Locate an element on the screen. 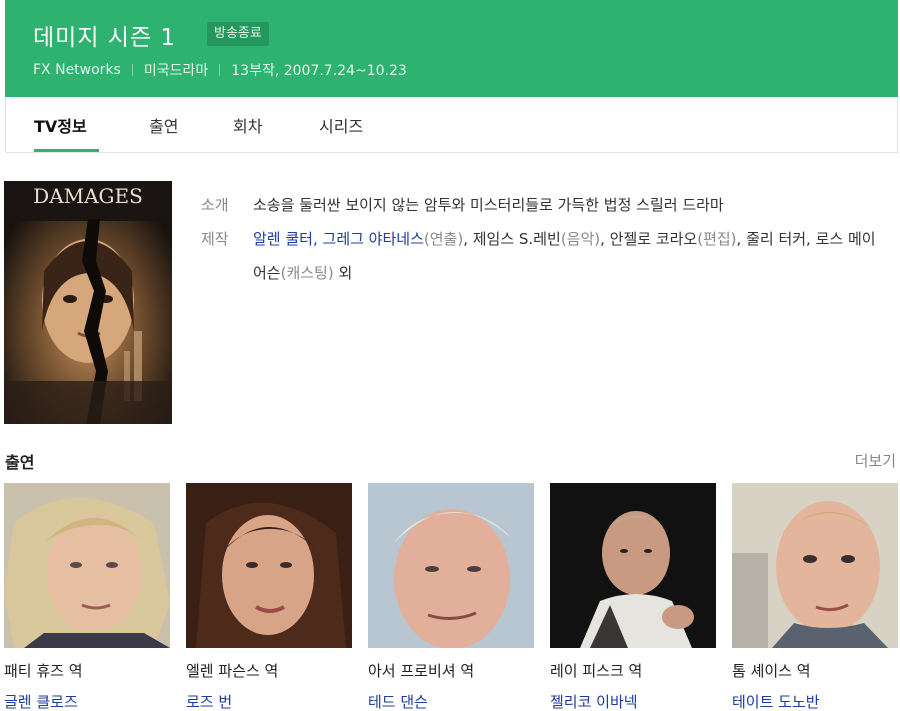 The width and height of the screenshot is (900, 711). cast-role: 톰 셰이스 역 is located at coordinates (771, 671).